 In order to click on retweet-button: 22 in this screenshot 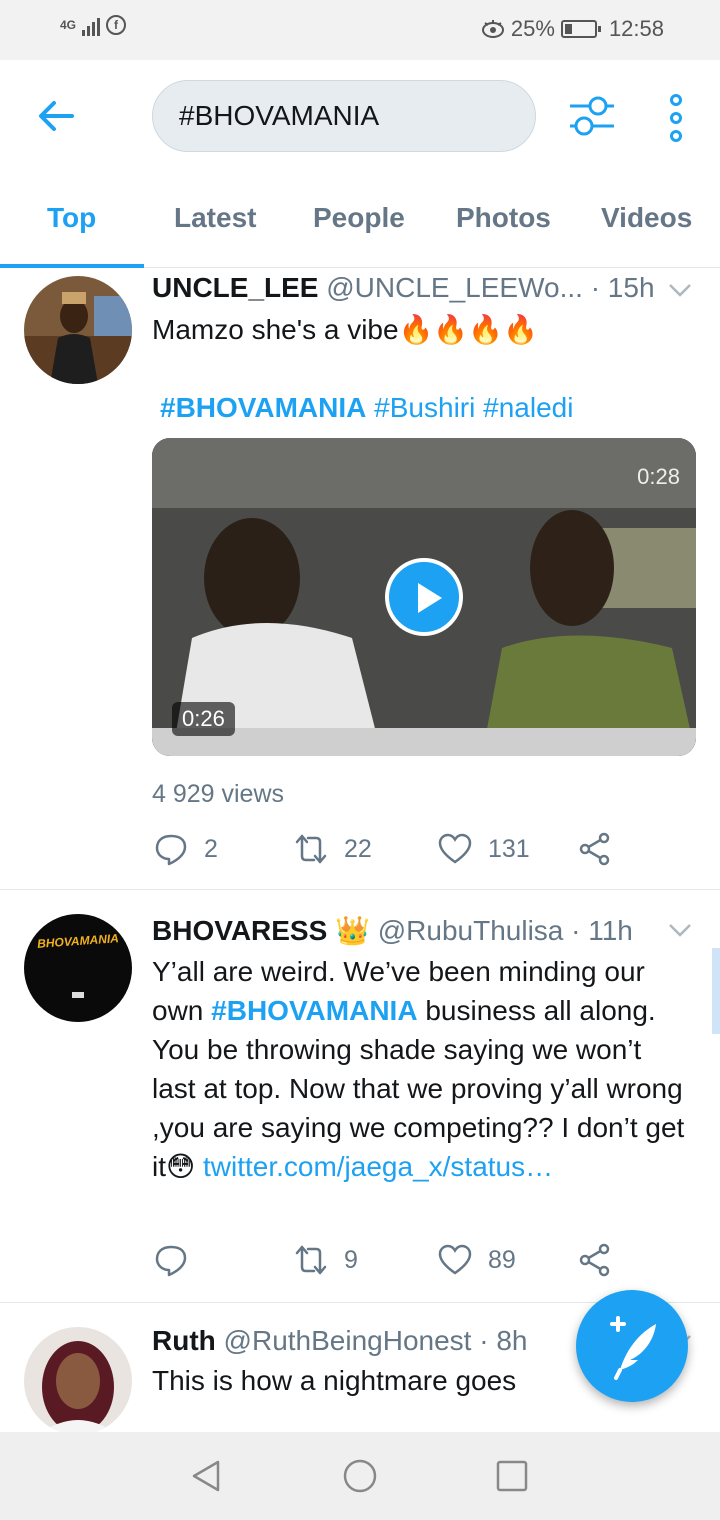, I will do `click(333, 849)`.